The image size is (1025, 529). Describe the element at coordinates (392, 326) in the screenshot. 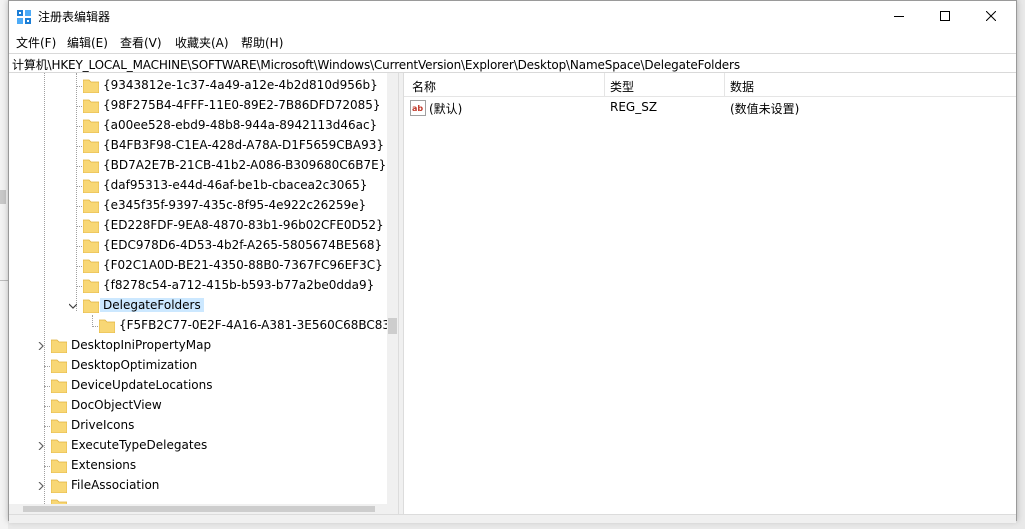

I see `tree-scroll-thumb` at that location.